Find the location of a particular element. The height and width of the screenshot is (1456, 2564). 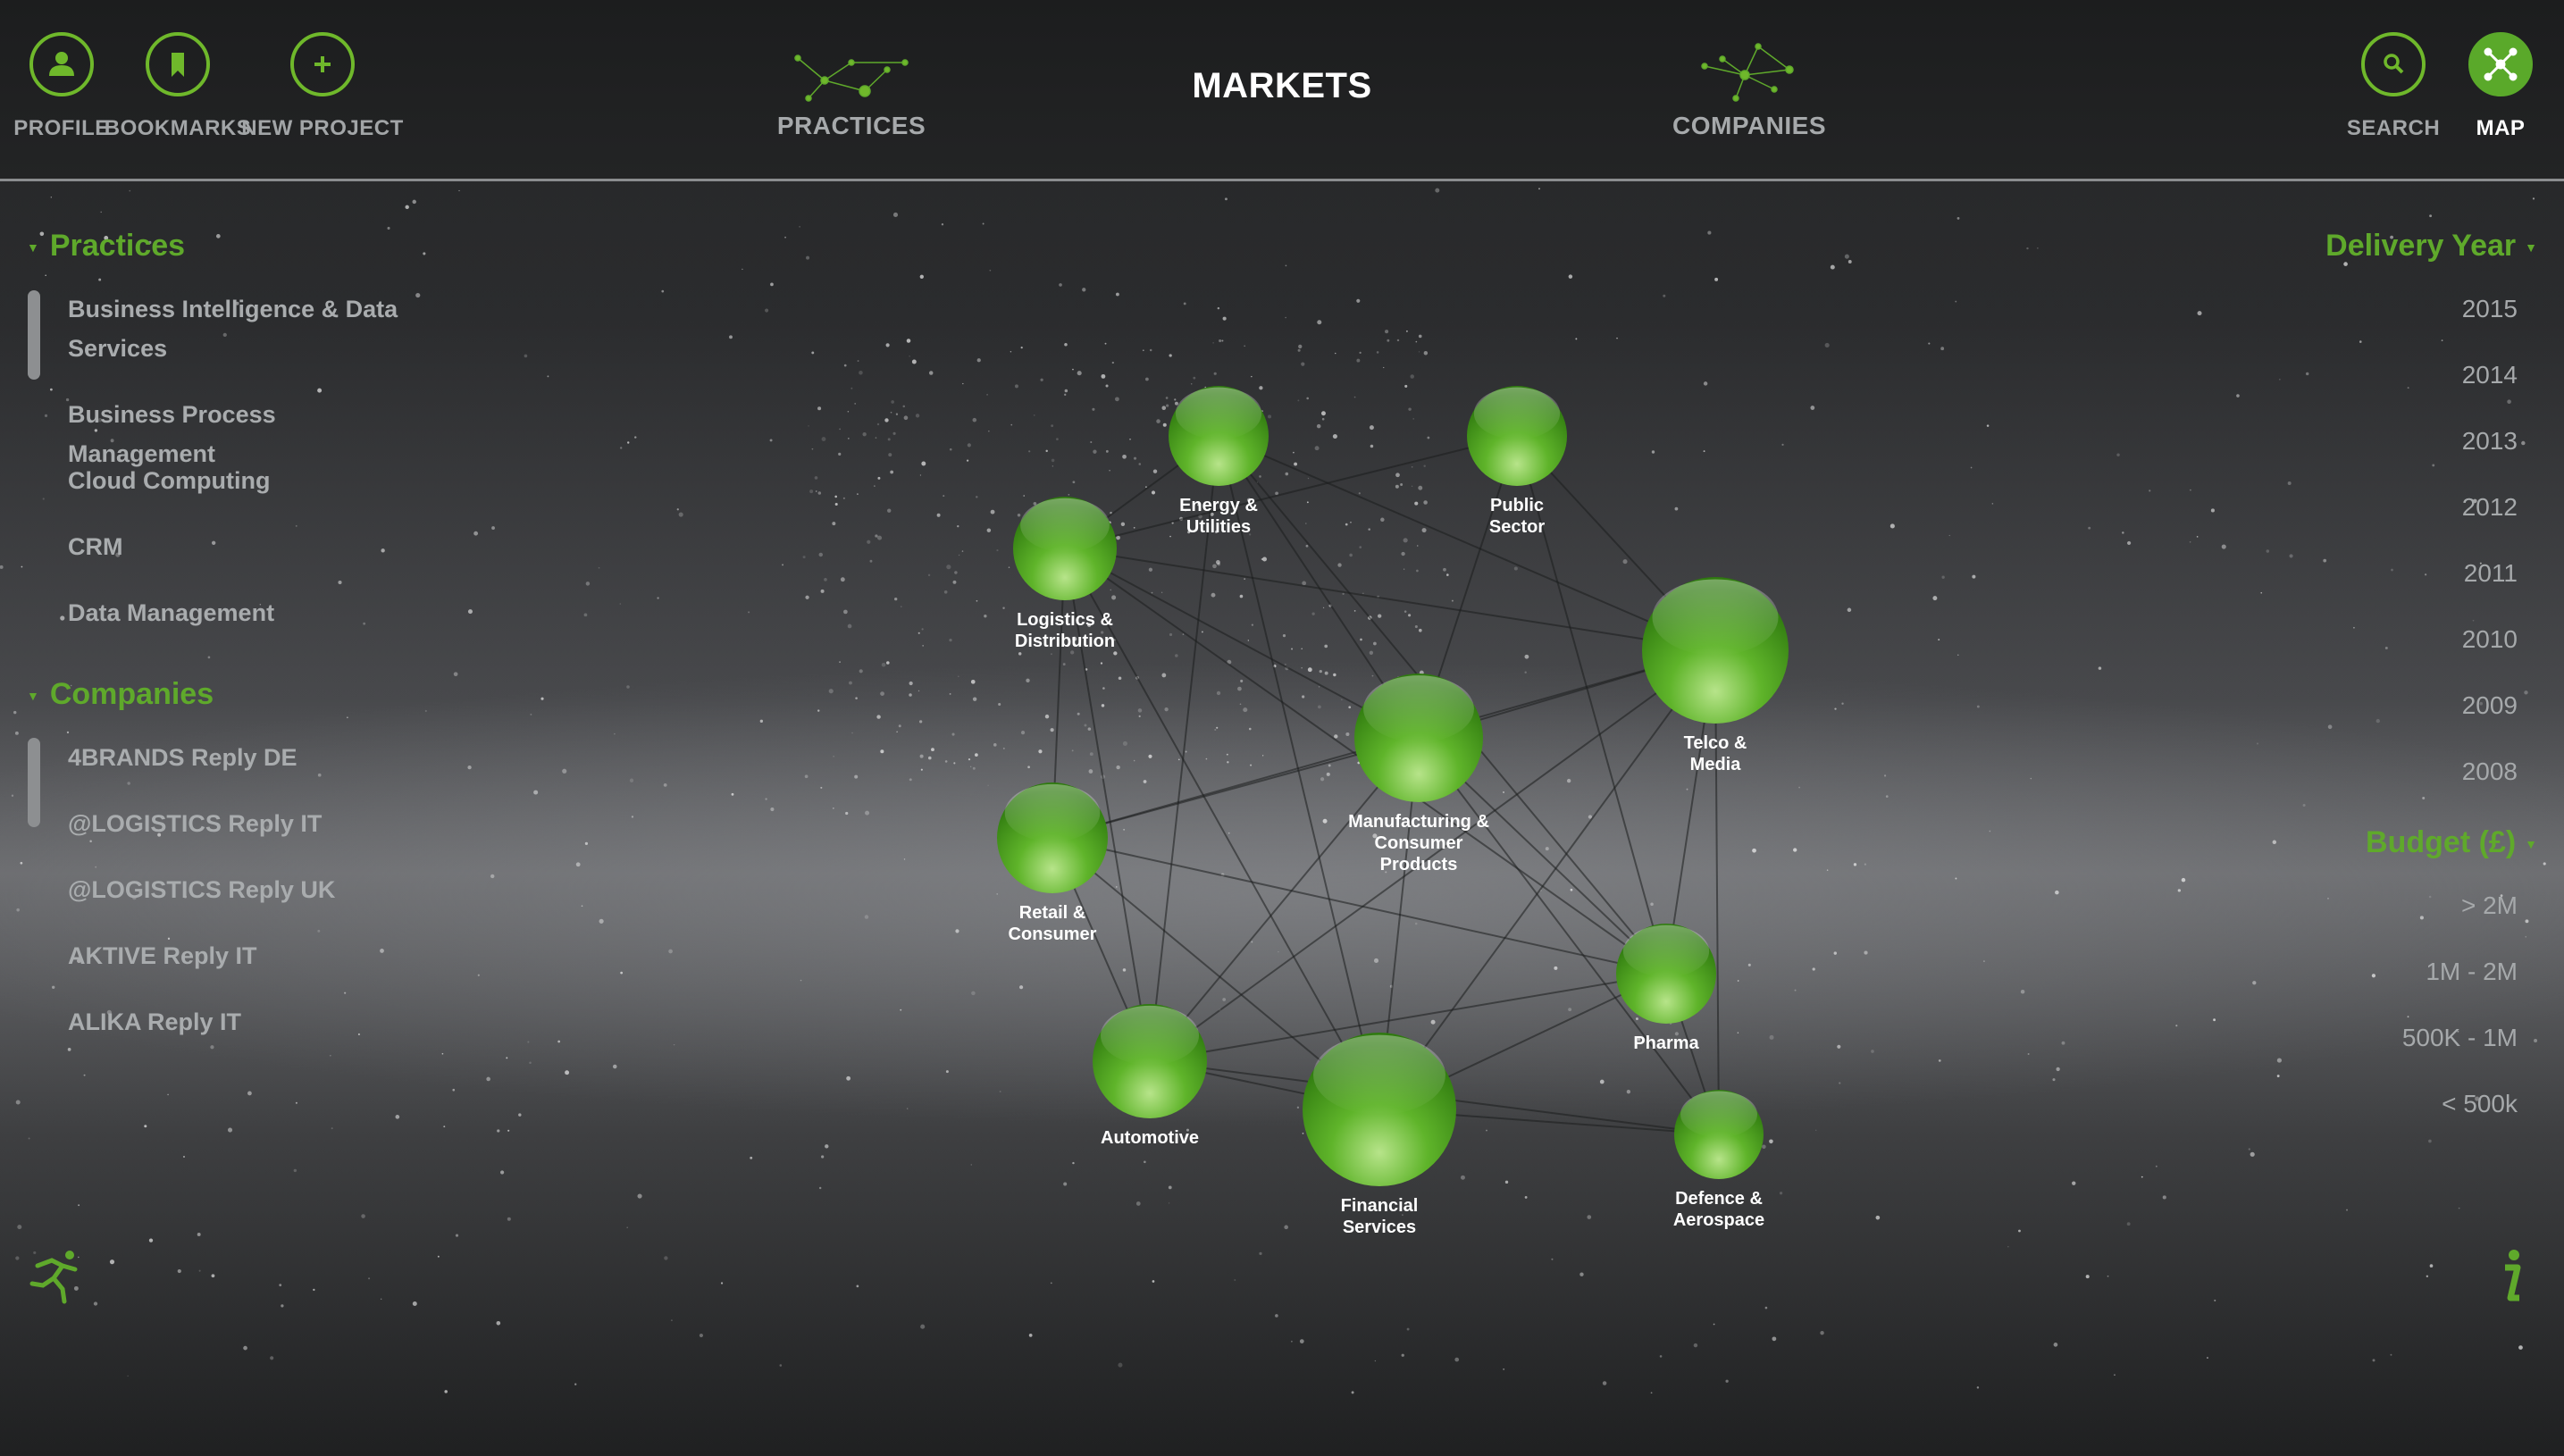

market-node-label: Utilities is located at coordinates (1218, 527).